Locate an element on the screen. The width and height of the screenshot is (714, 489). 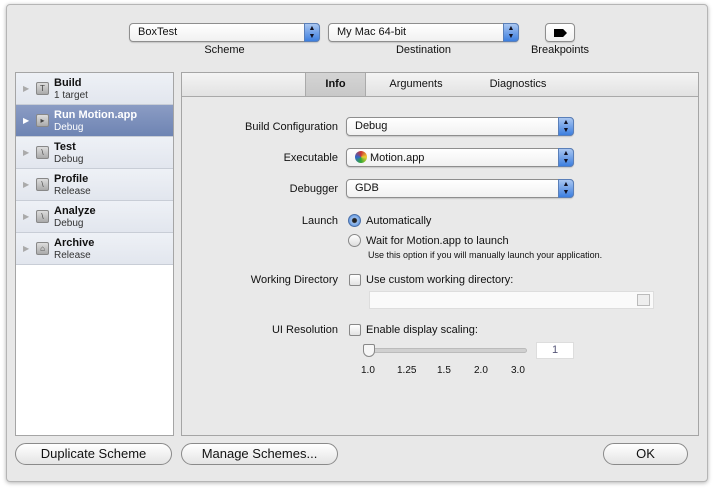
item-title: Test is located at coordinates (65, 147).